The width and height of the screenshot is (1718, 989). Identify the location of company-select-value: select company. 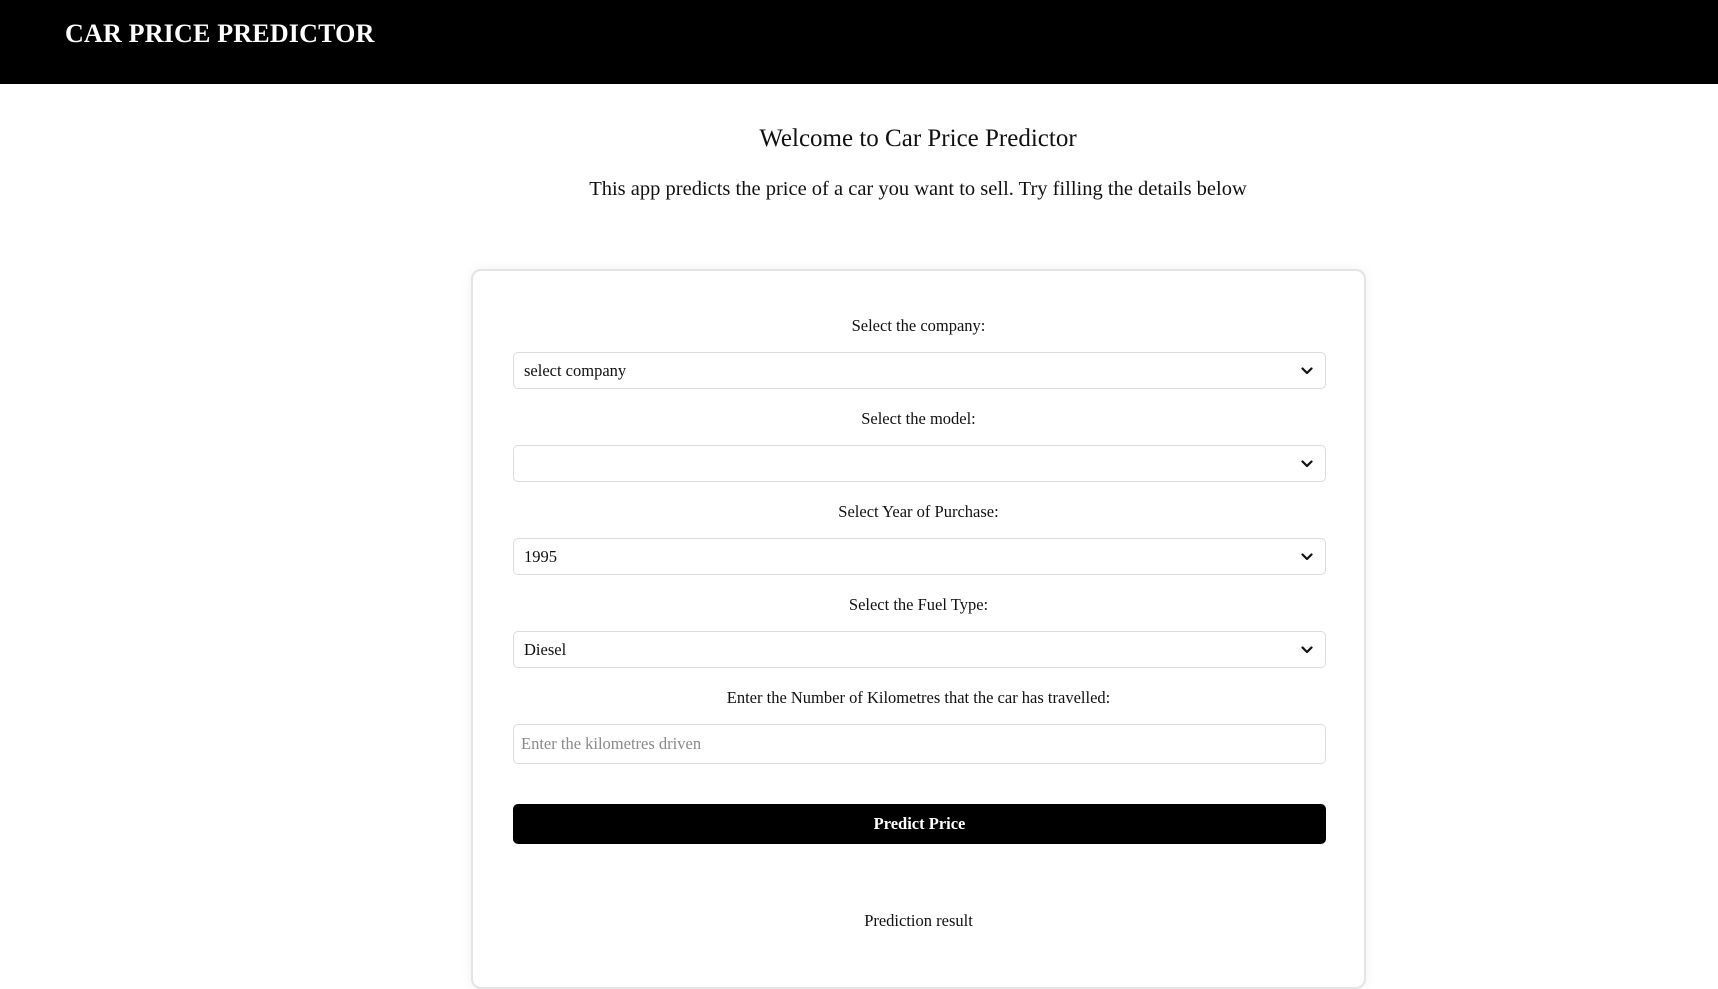
(575, 370).